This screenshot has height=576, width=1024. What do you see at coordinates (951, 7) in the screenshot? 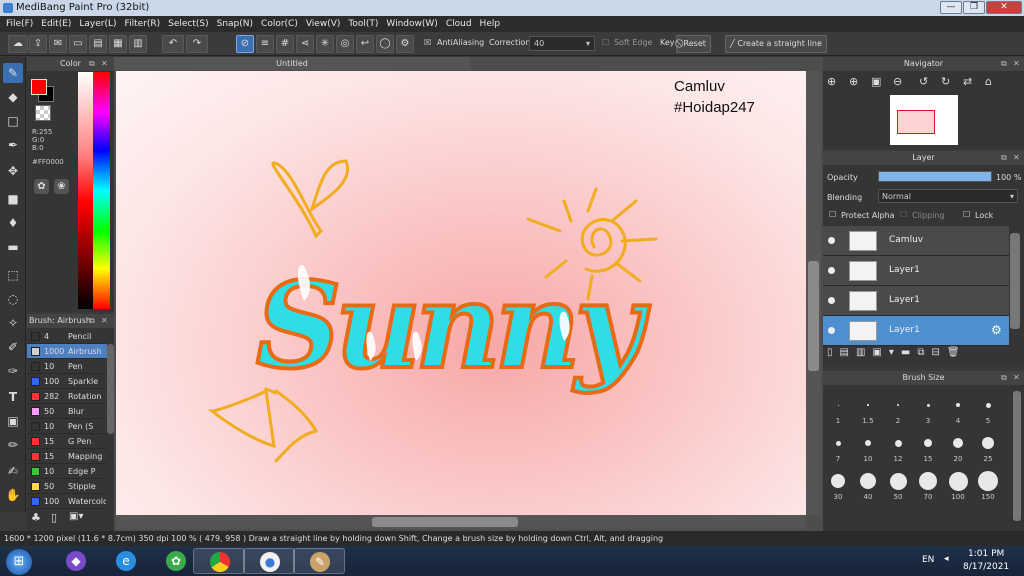
I see `minimize-button: —` at bounding box center [951, 7].